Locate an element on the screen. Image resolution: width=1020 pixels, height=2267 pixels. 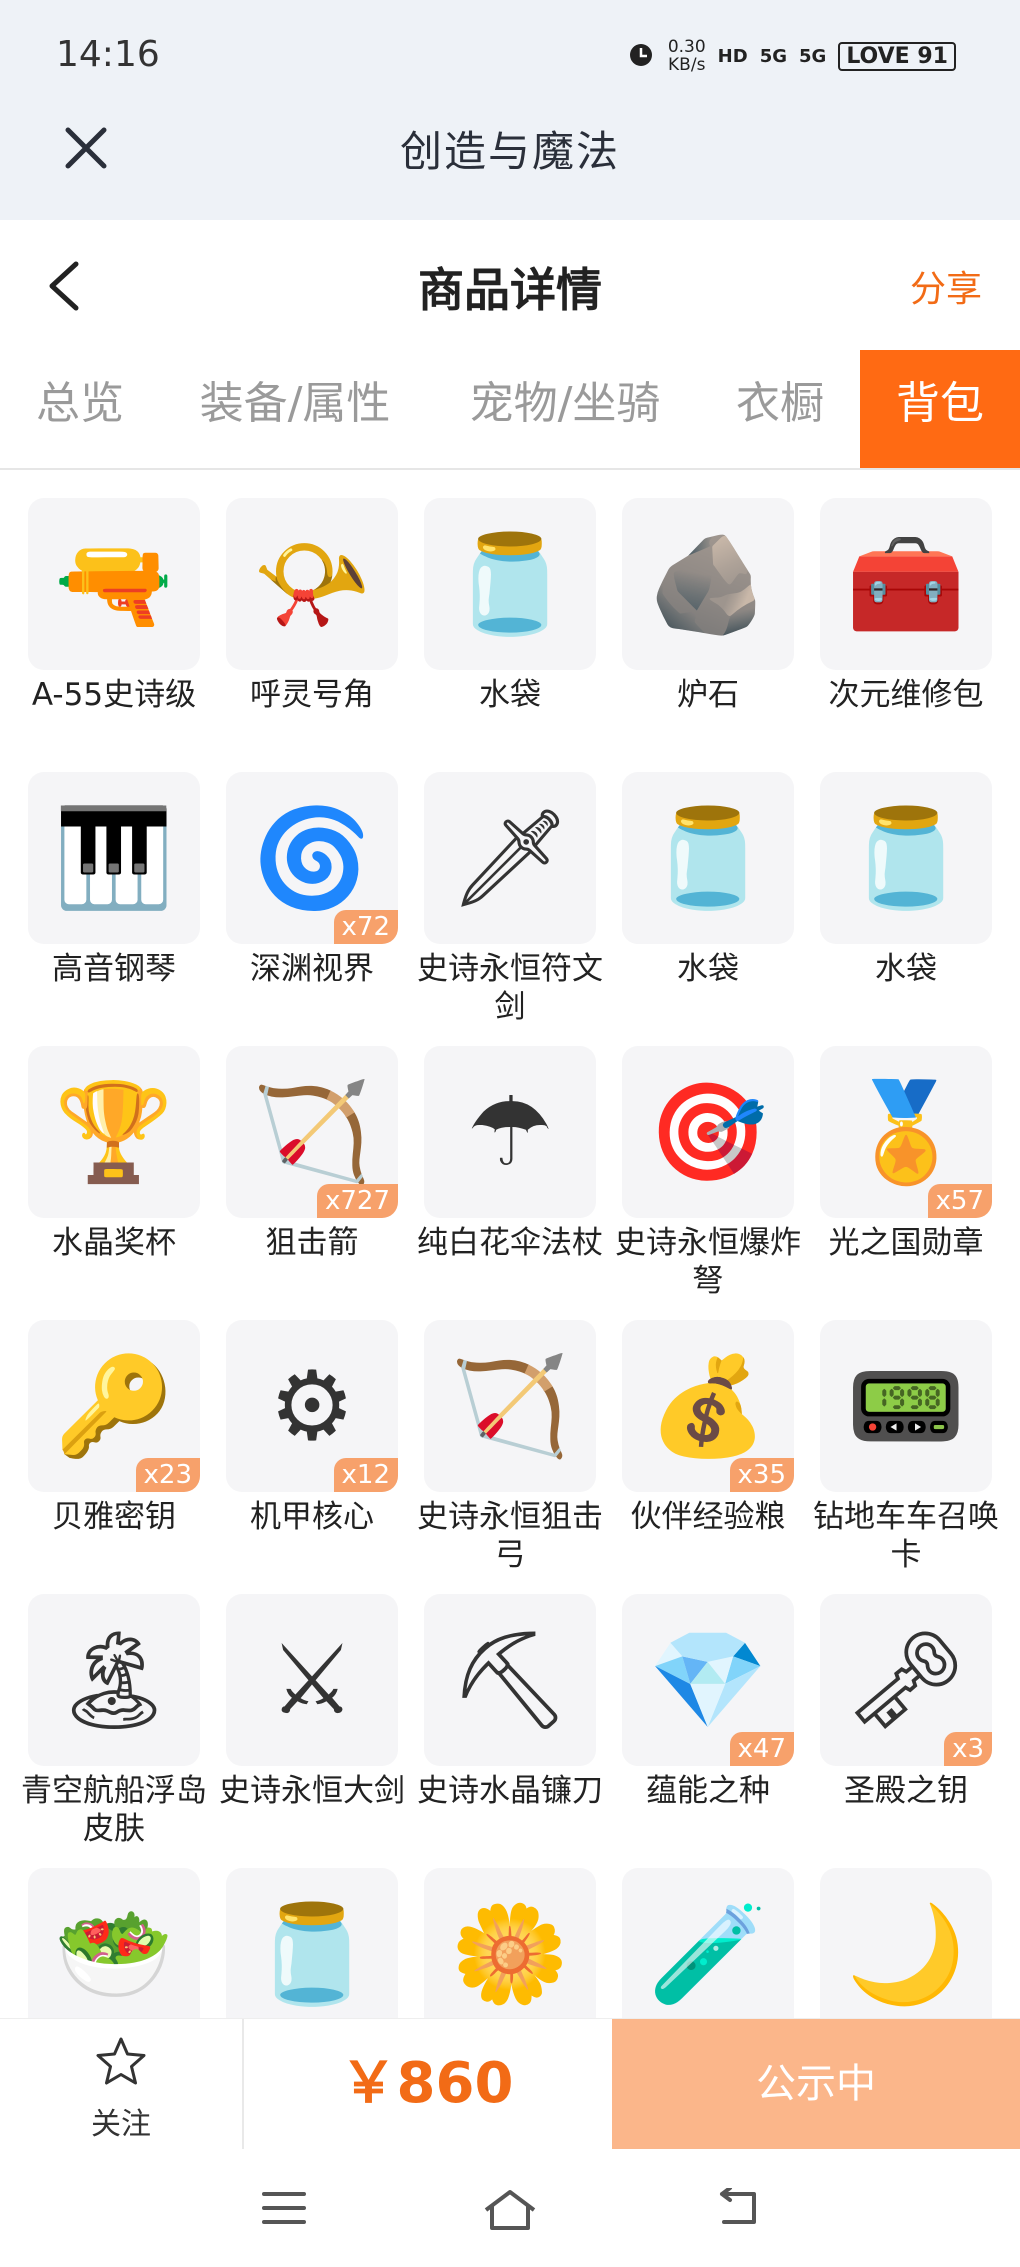
grid-item: 🔫 A-55史诗级 is located at coordinates (114, 628).